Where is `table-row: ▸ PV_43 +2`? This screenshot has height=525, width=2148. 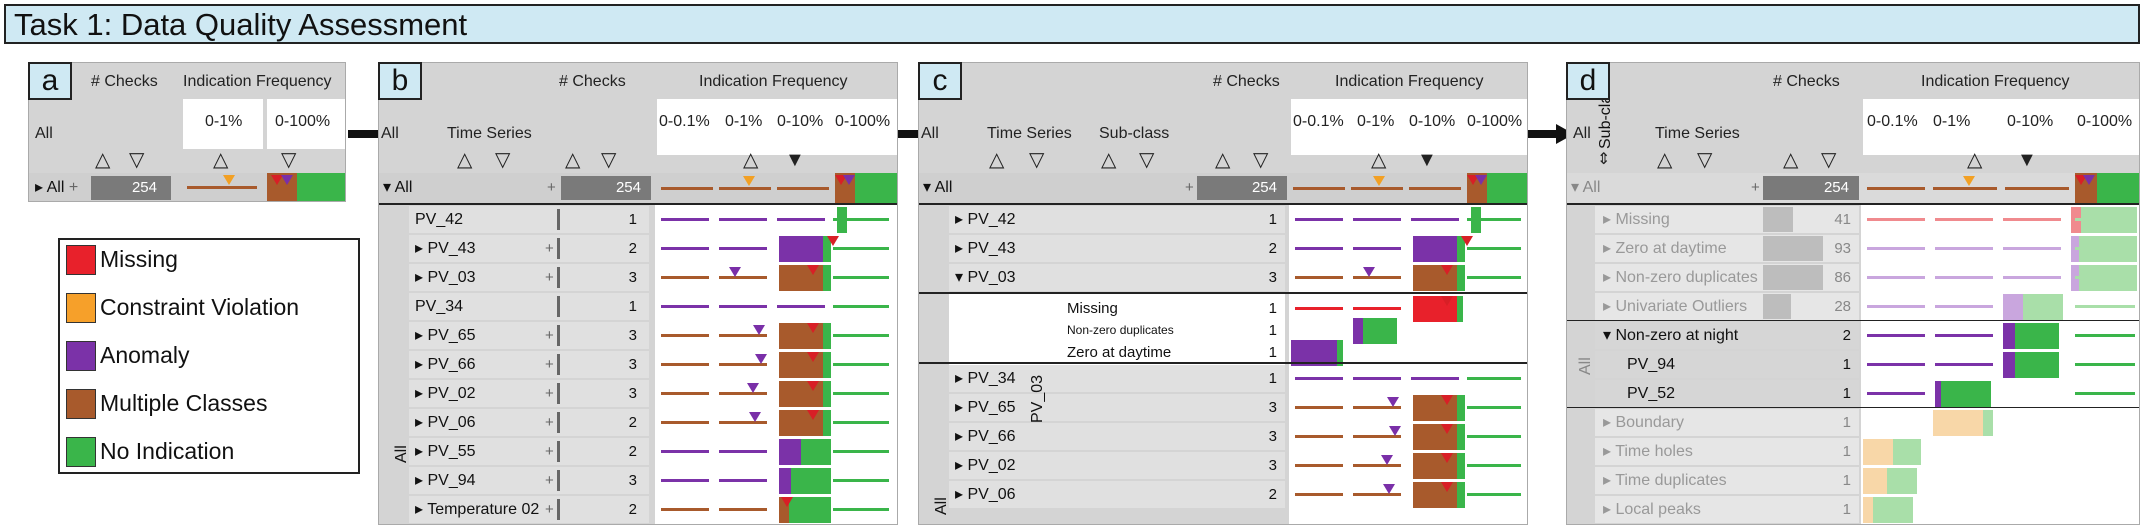
table-row: ▸ PV_43 +2 is located at coordinates (638, 248).